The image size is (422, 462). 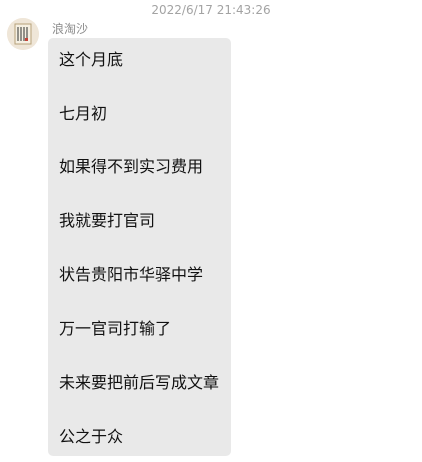 What do you see at coordinates (83, 113) in the screenshot?
I see `message-line: 七月初` at bounding box center [83, 113].